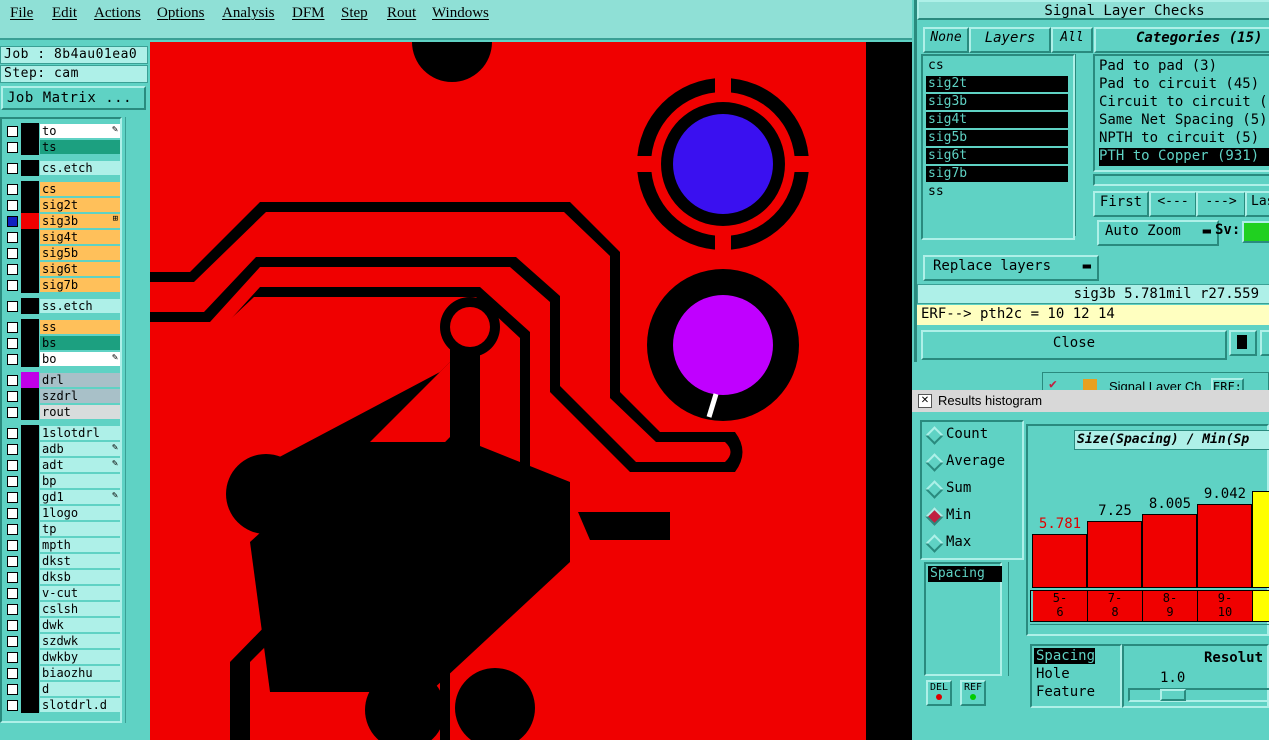  Describe the element at coordinates (997, 192) in the screenshot. I see `slc-layer-item: ss` at that location.